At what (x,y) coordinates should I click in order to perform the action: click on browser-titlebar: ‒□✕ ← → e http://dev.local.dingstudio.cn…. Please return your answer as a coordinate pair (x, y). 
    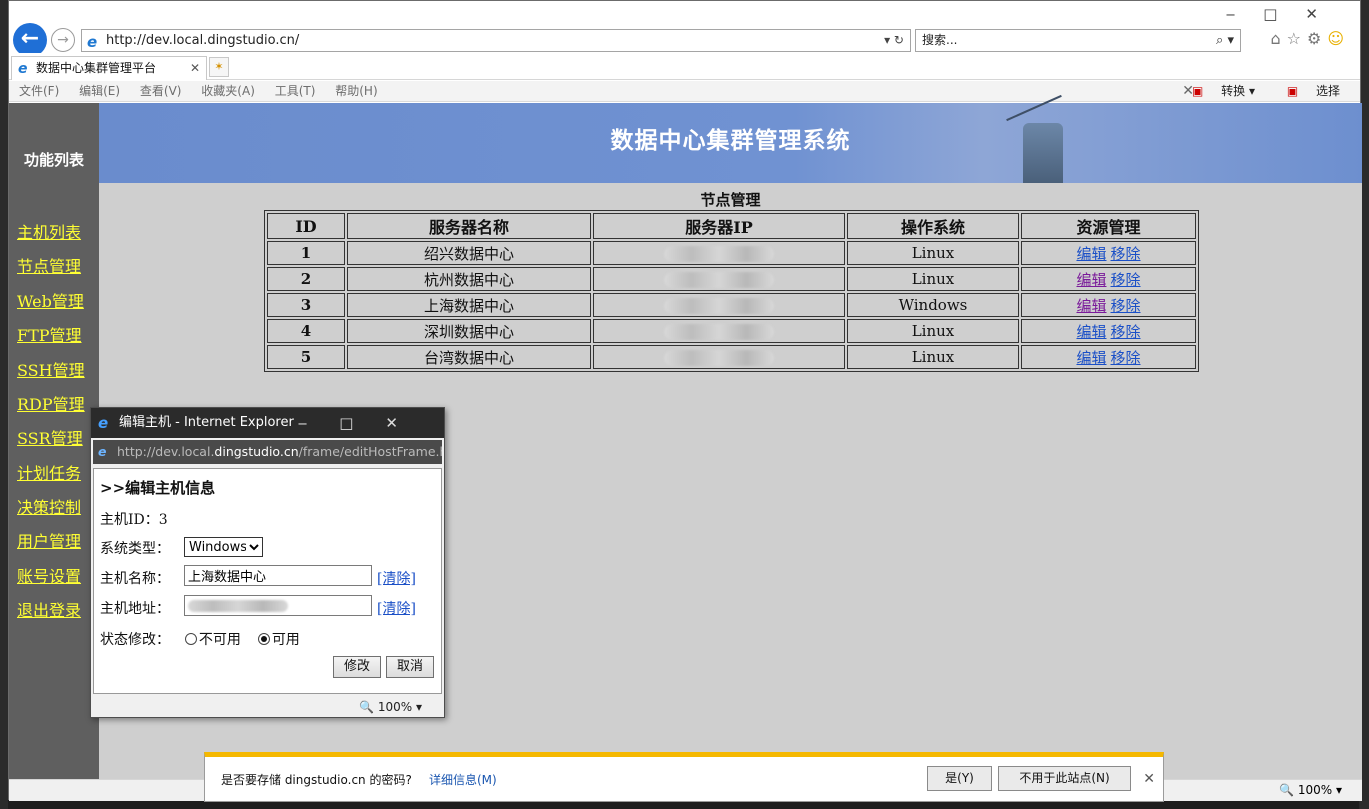
    Looking at the image, I should click on (684, 29).